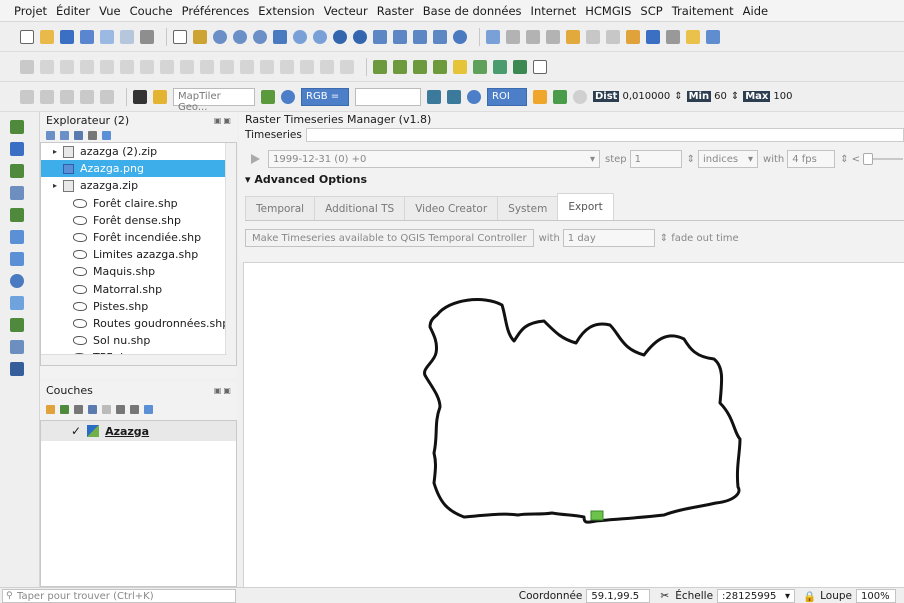 Image resolution: width=904 pixels, height=603 pixels. Describe the element at coordinates (17, 369) in the screenshot. I see `new-geopackage-icon` at that location.